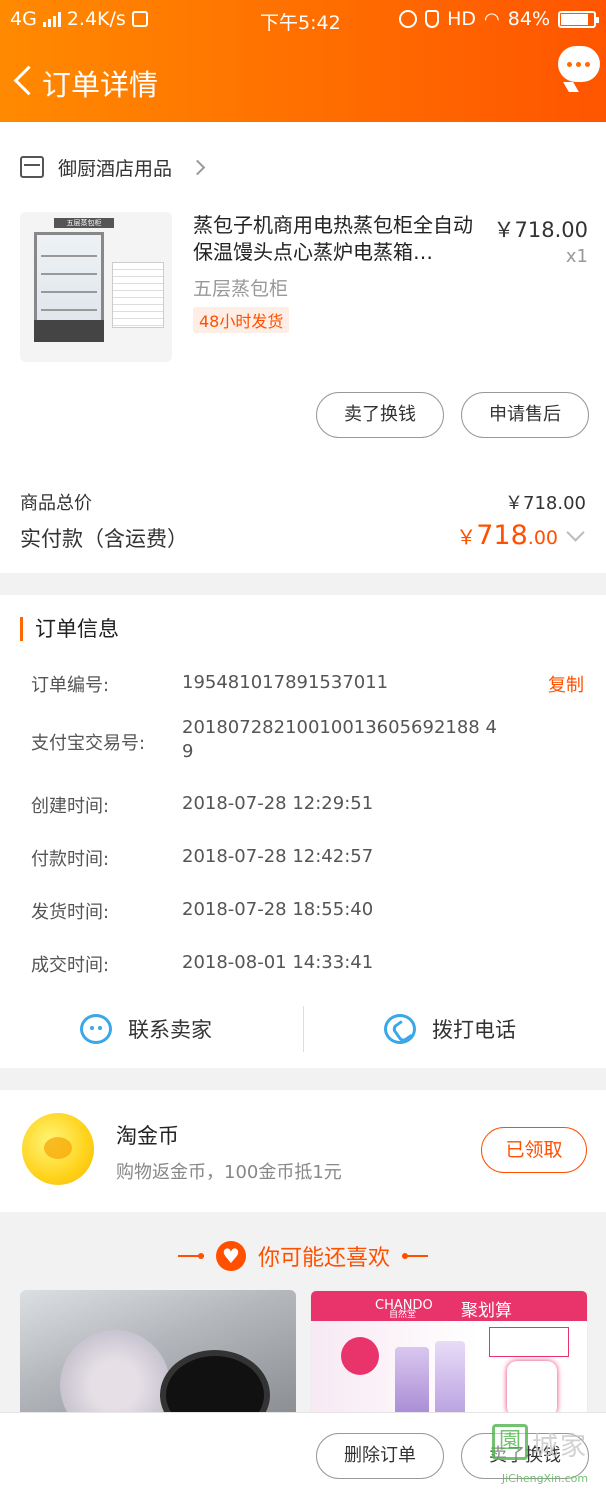 The image size is (606, 1500). I want to click on shipped-time-label: 发货时间:, so click(70, 912).